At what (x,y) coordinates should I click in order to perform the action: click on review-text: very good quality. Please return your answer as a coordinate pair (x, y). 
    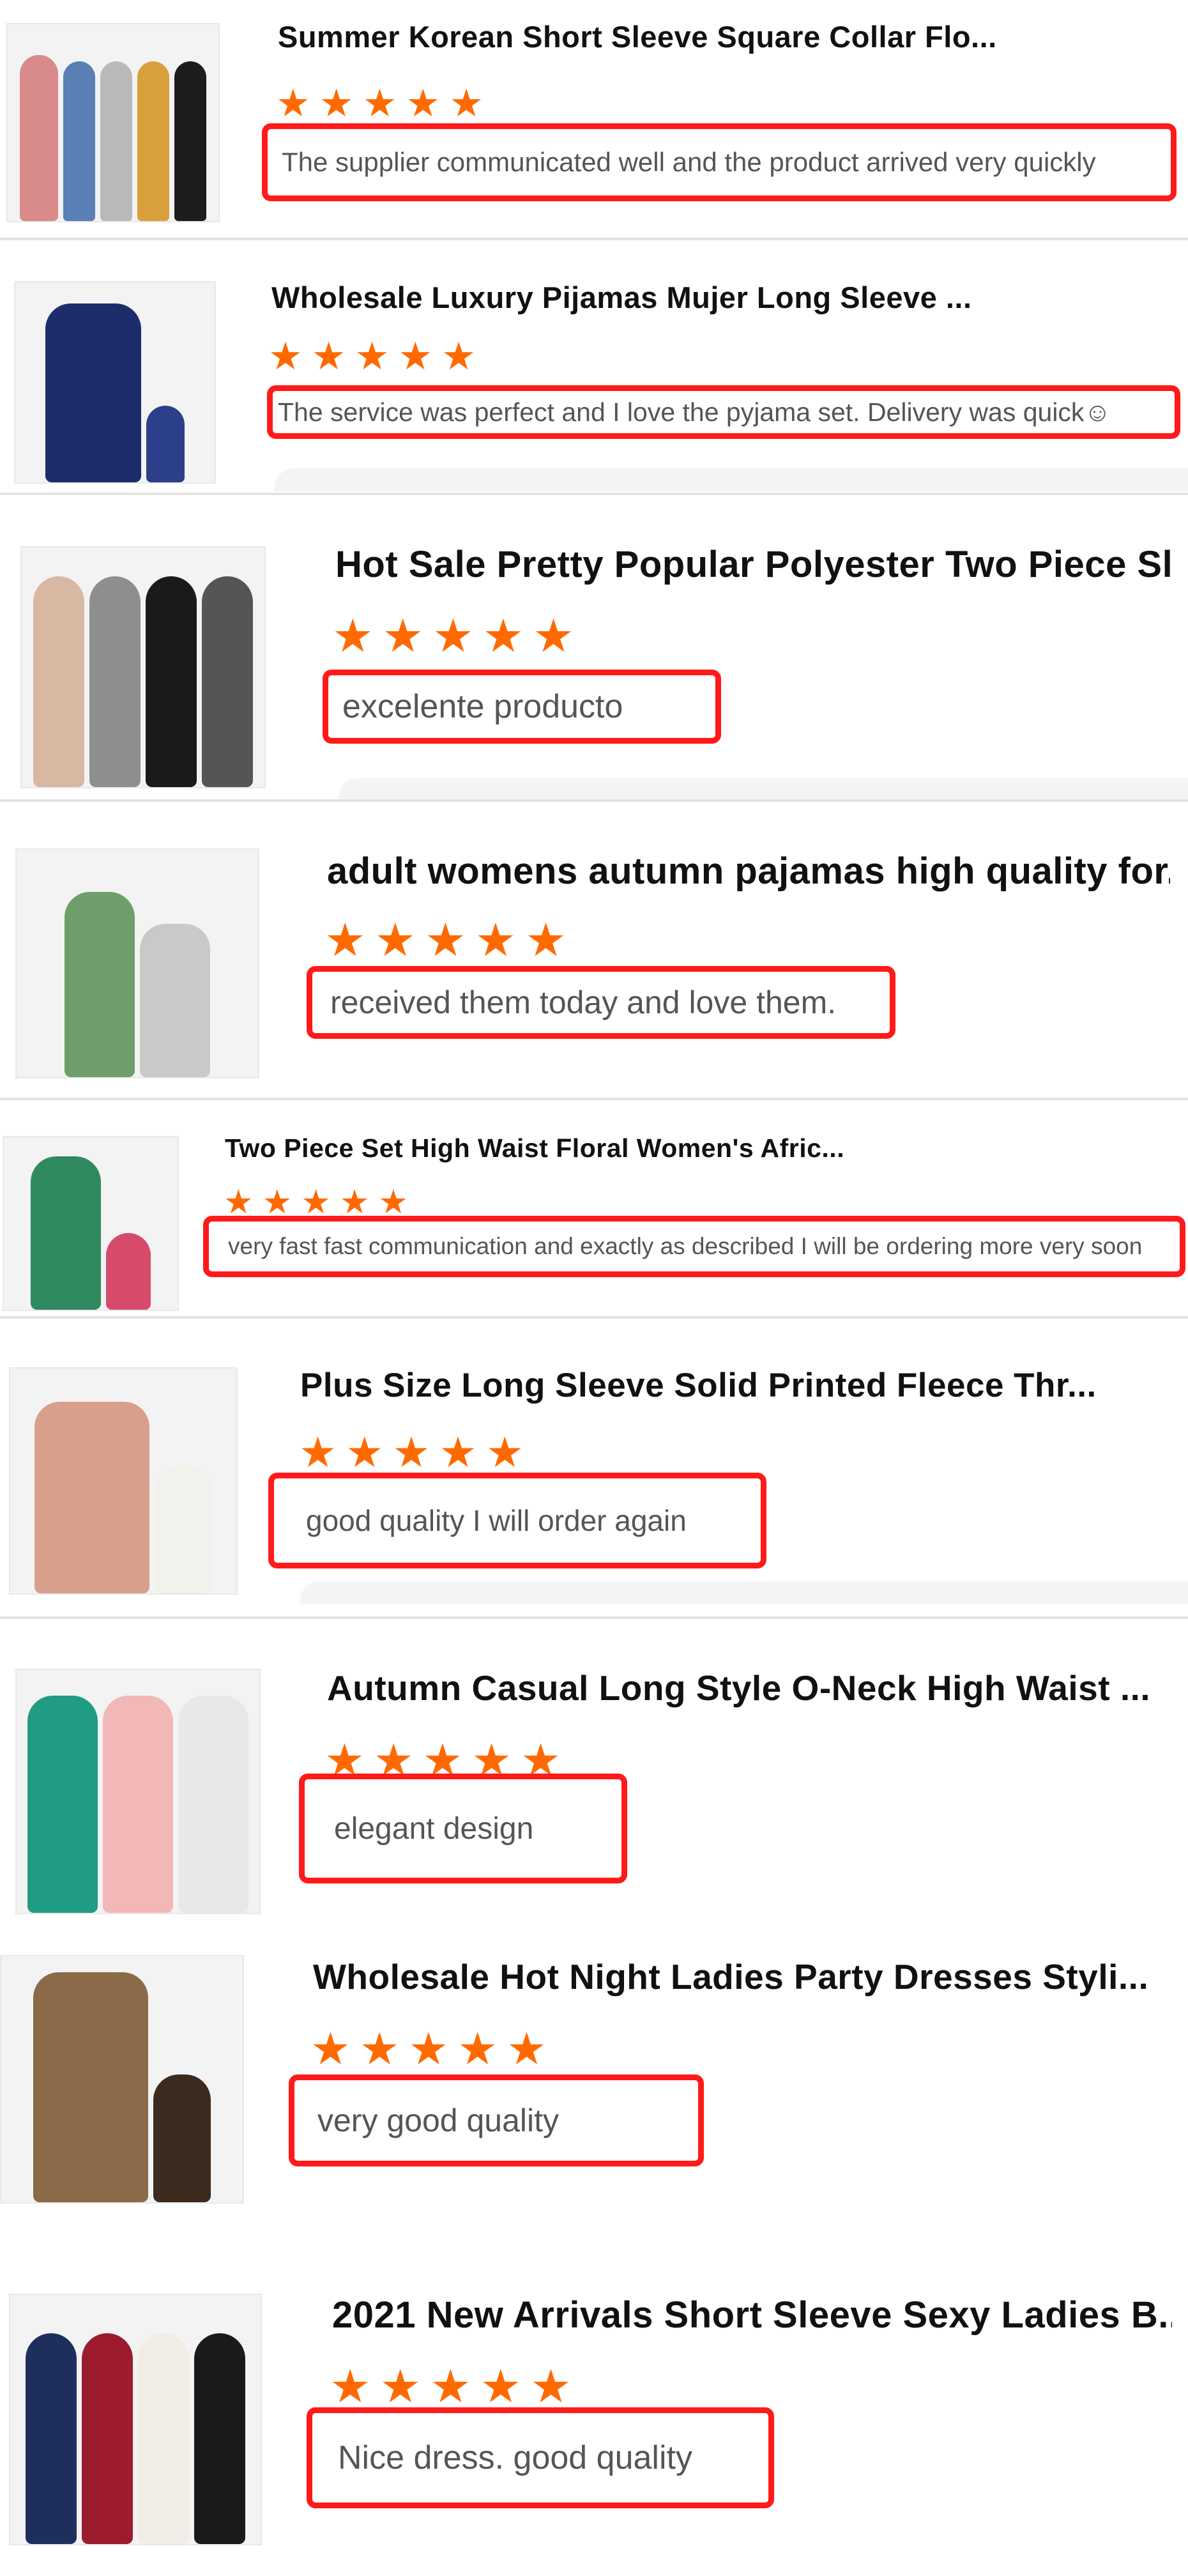
    Looking at the image, I should click on (438, 2120).